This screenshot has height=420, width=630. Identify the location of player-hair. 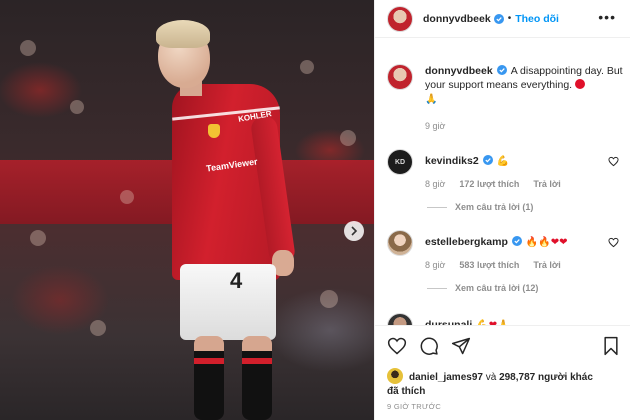
(183, 34).